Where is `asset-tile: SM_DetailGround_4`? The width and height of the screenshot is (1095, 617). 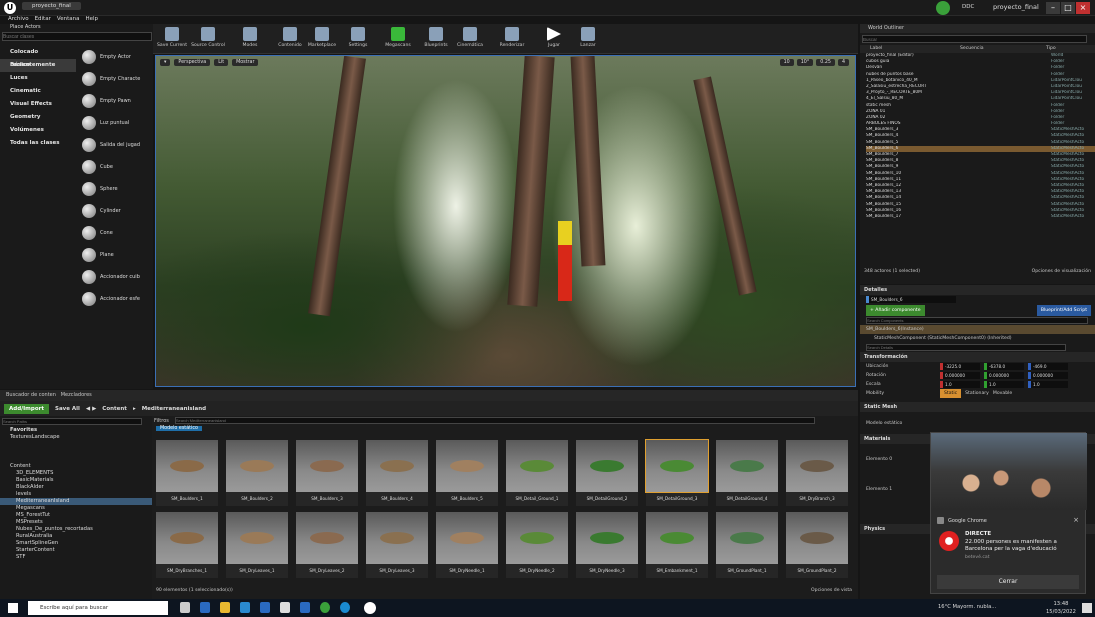
asset-tile: SM_DetailGround_4 is located at coordinates (747, 473).